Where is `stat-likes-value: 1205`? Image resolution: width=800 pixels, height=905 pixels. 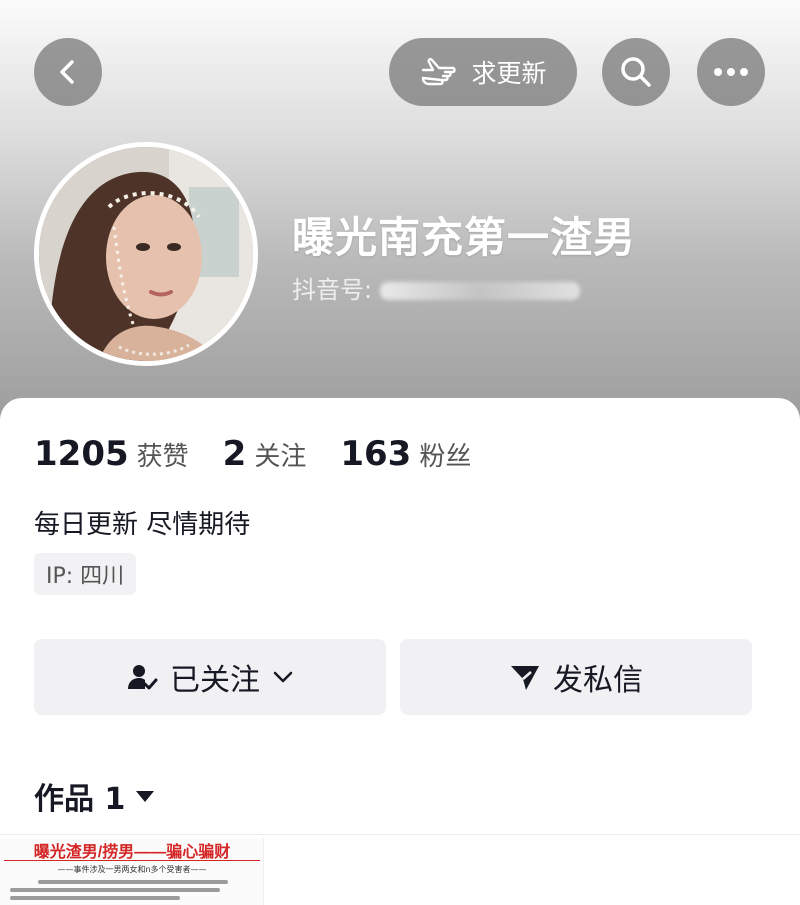 stat-likes-value: 1205 is located at coordinates (81, 454).